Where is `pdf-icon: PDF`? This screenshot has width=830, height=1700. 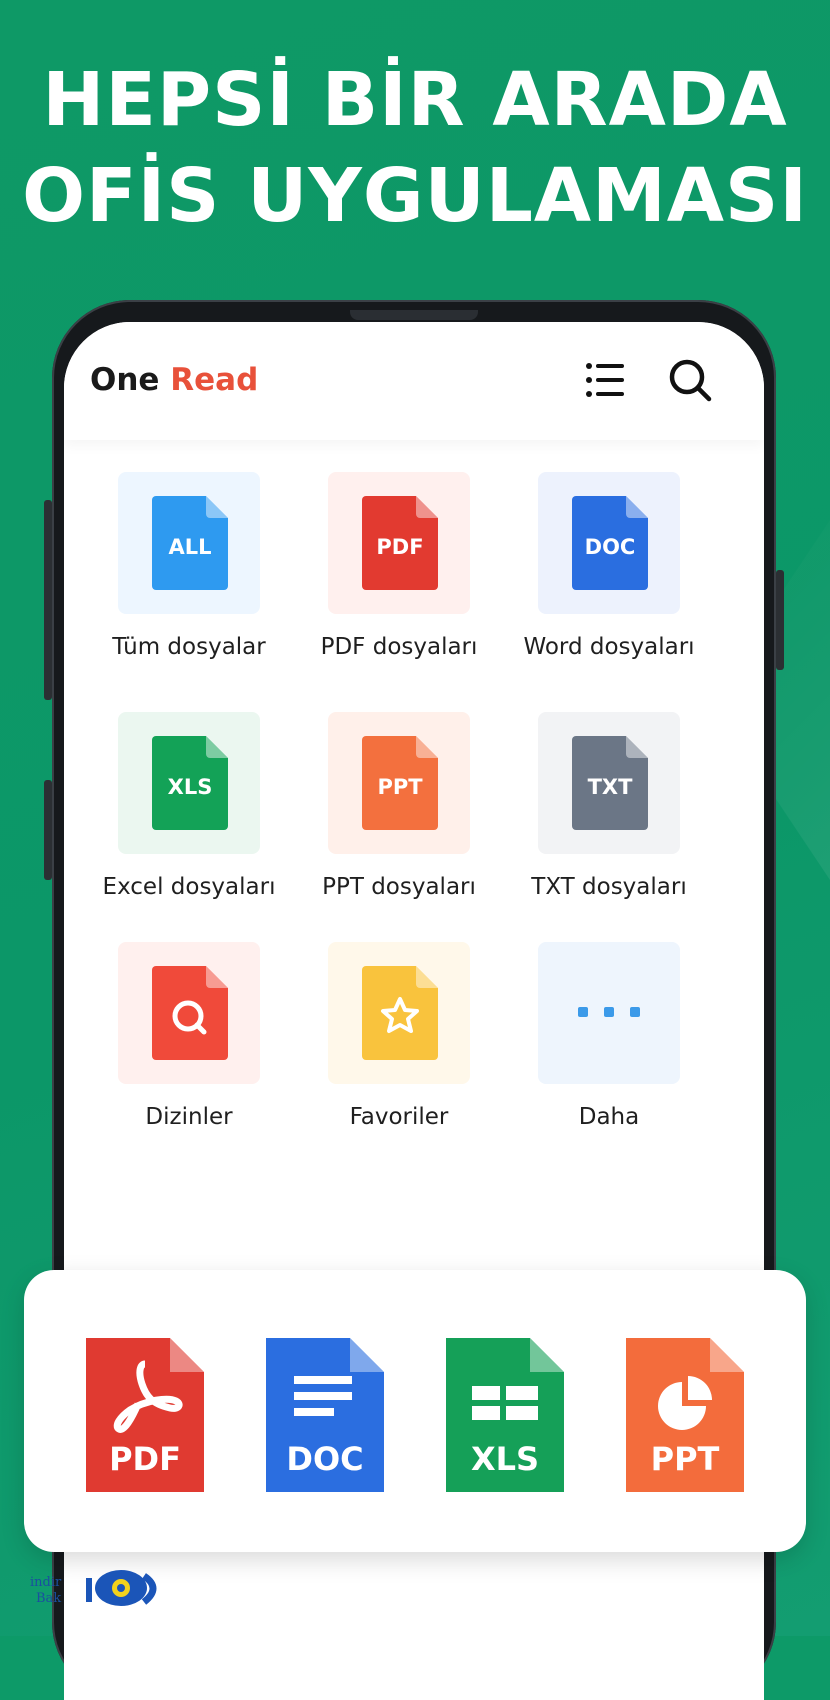 pdf-icon: PDF is located at coordinates (145, 1415).